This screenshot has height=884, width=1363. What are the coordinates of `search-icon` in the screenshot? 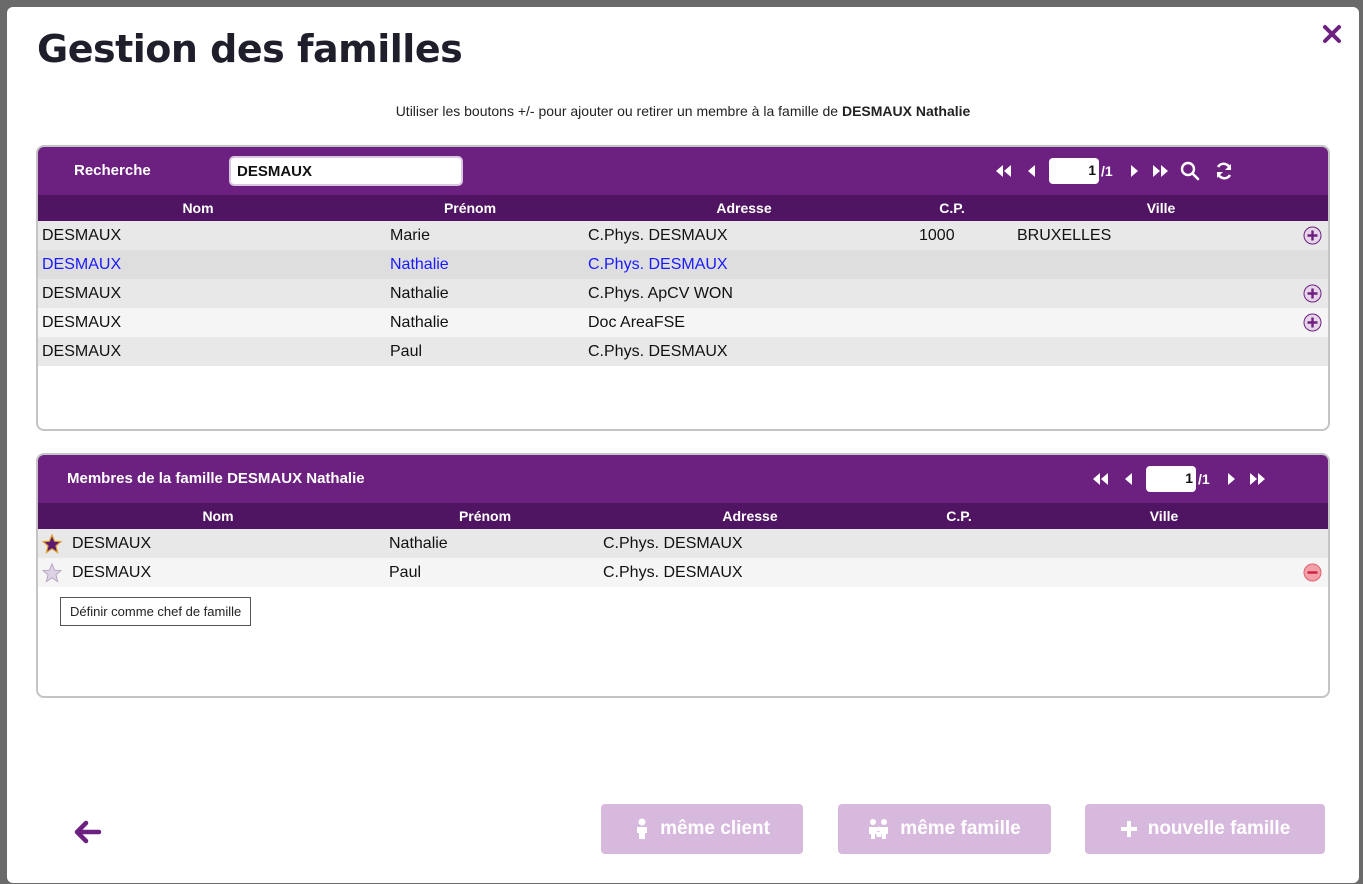 It's located at (1190, 171).